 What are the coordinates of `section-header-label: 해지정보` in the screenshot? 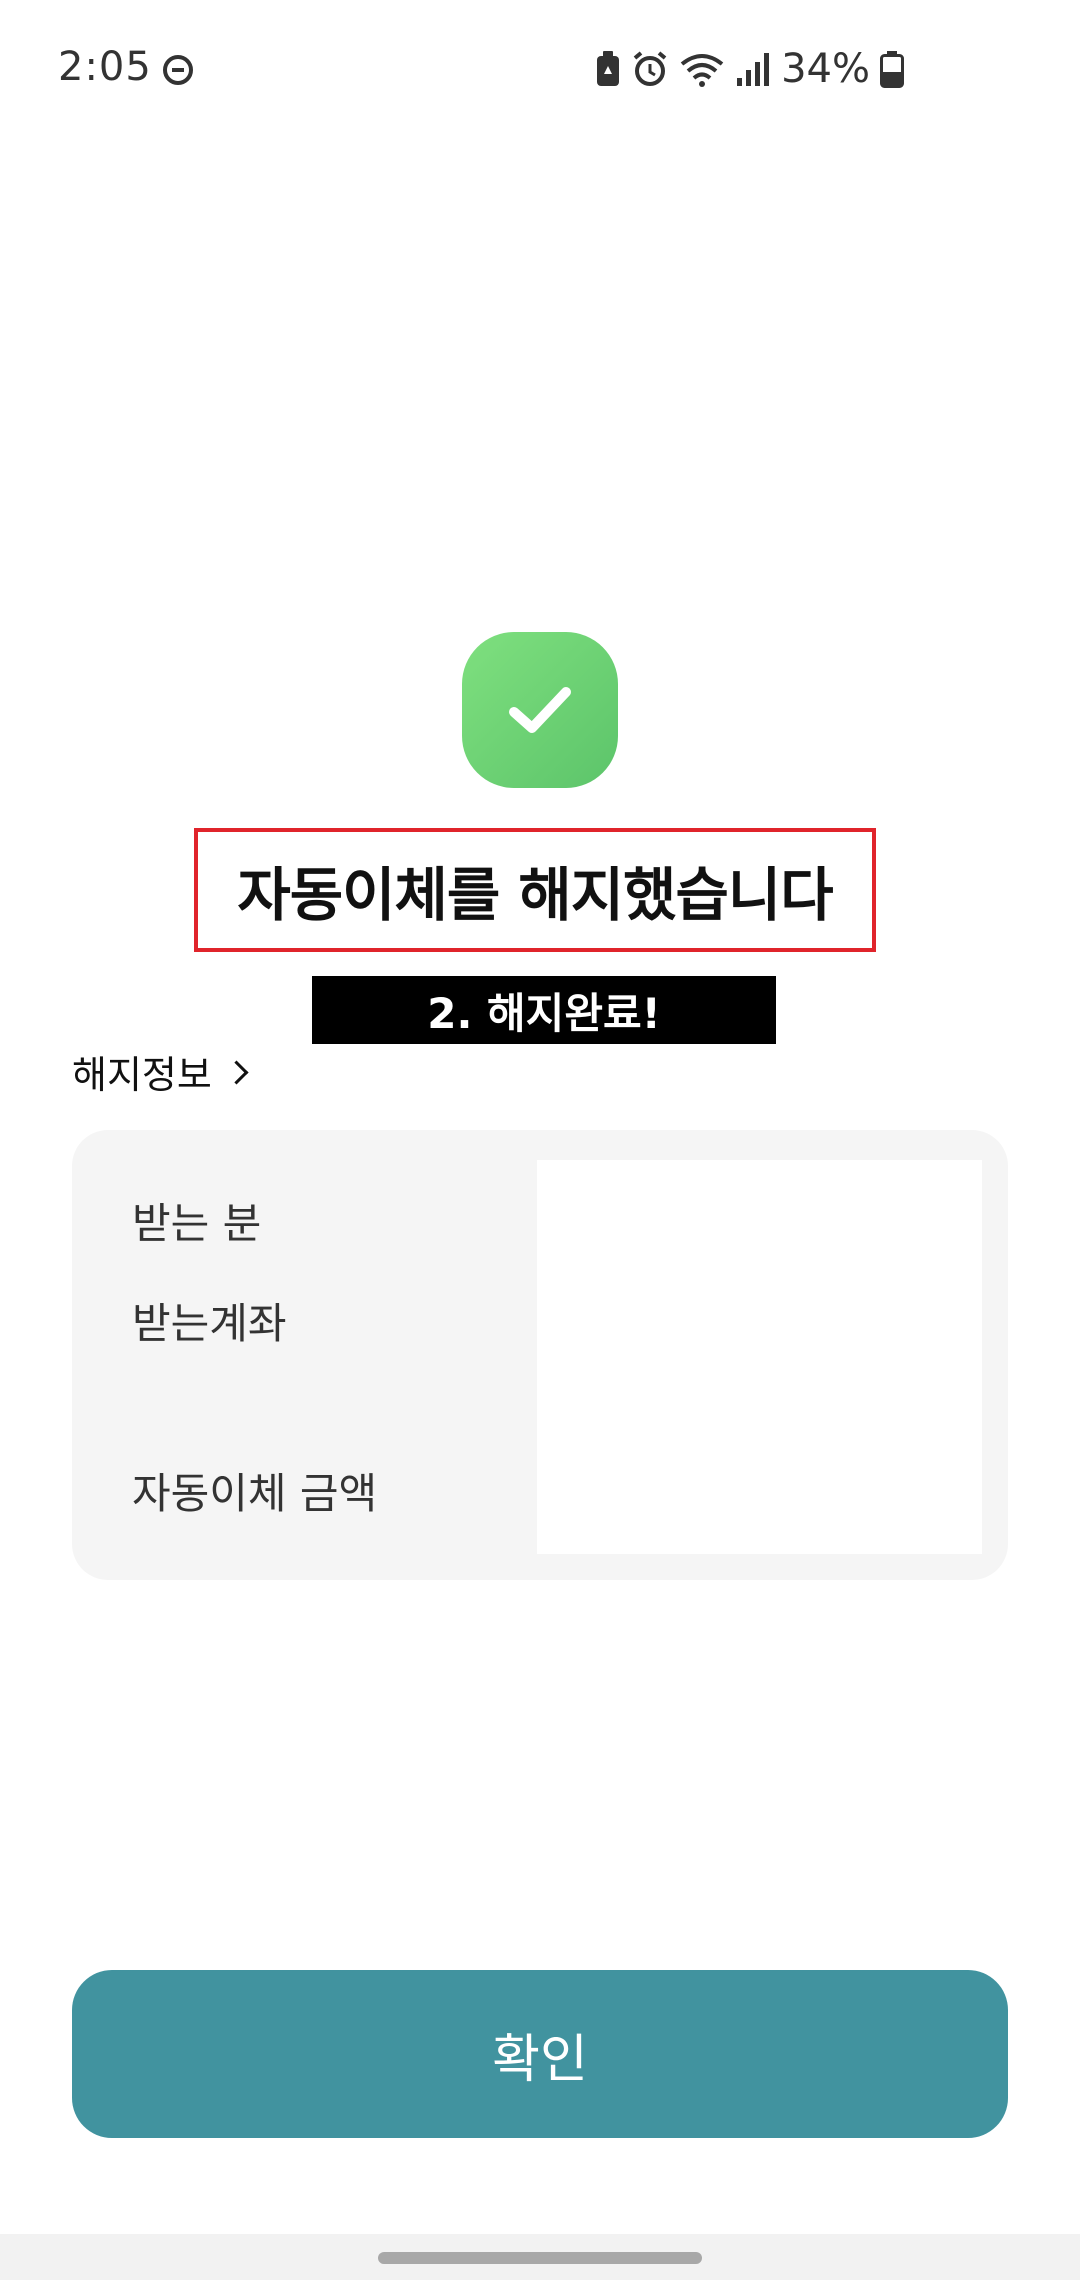 It's located at (142, 1075).